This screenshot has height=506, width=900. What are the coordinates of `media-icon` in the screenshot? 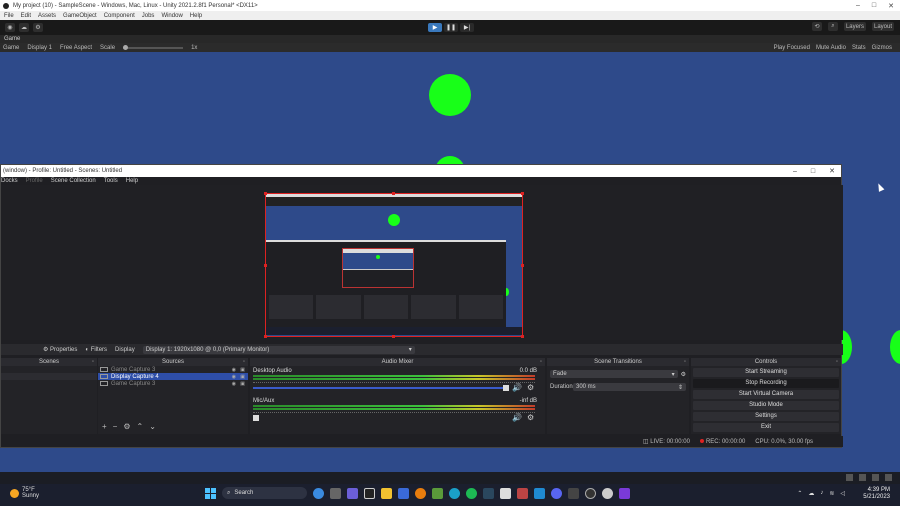 It's located at (607, 493).